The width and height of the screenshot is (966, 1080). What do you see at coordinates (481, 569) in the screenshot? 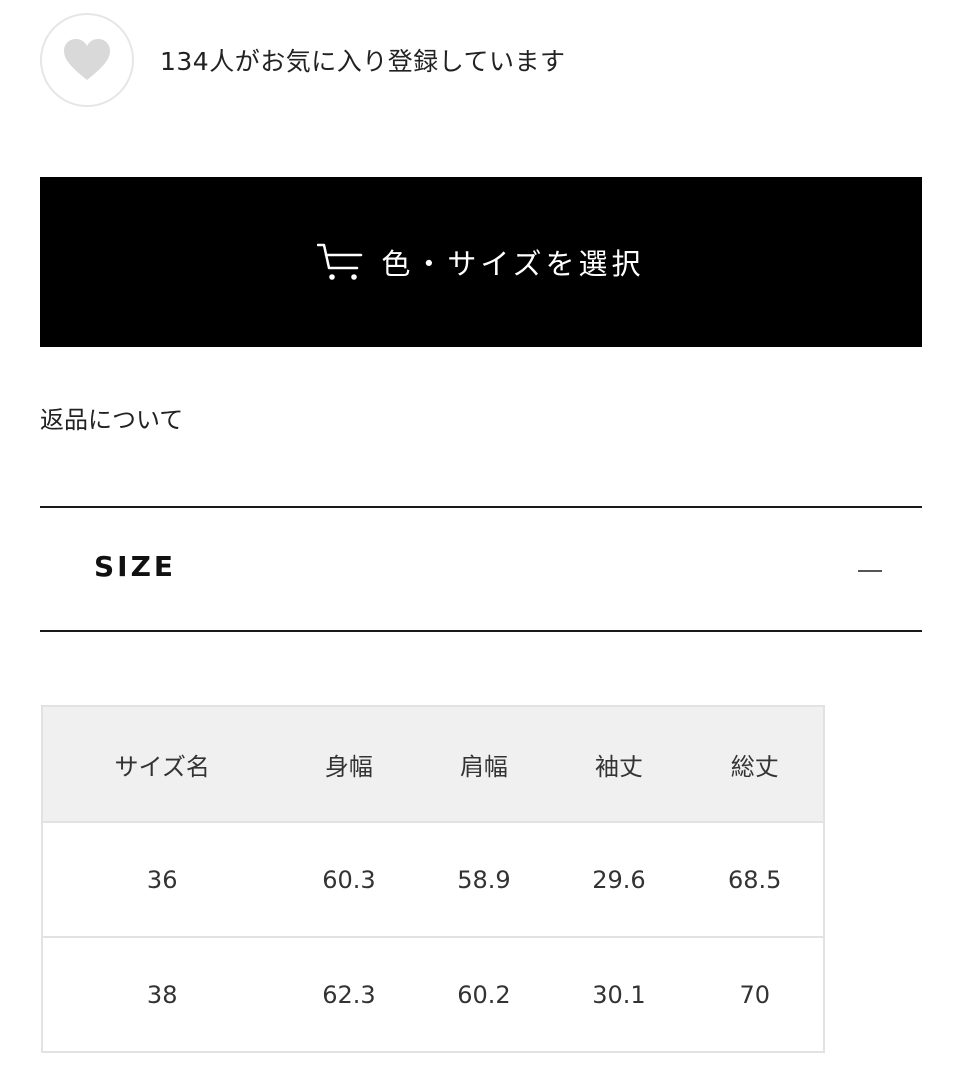
I see `size-accordion-header: SIZE` at bounding box center [481, 569].